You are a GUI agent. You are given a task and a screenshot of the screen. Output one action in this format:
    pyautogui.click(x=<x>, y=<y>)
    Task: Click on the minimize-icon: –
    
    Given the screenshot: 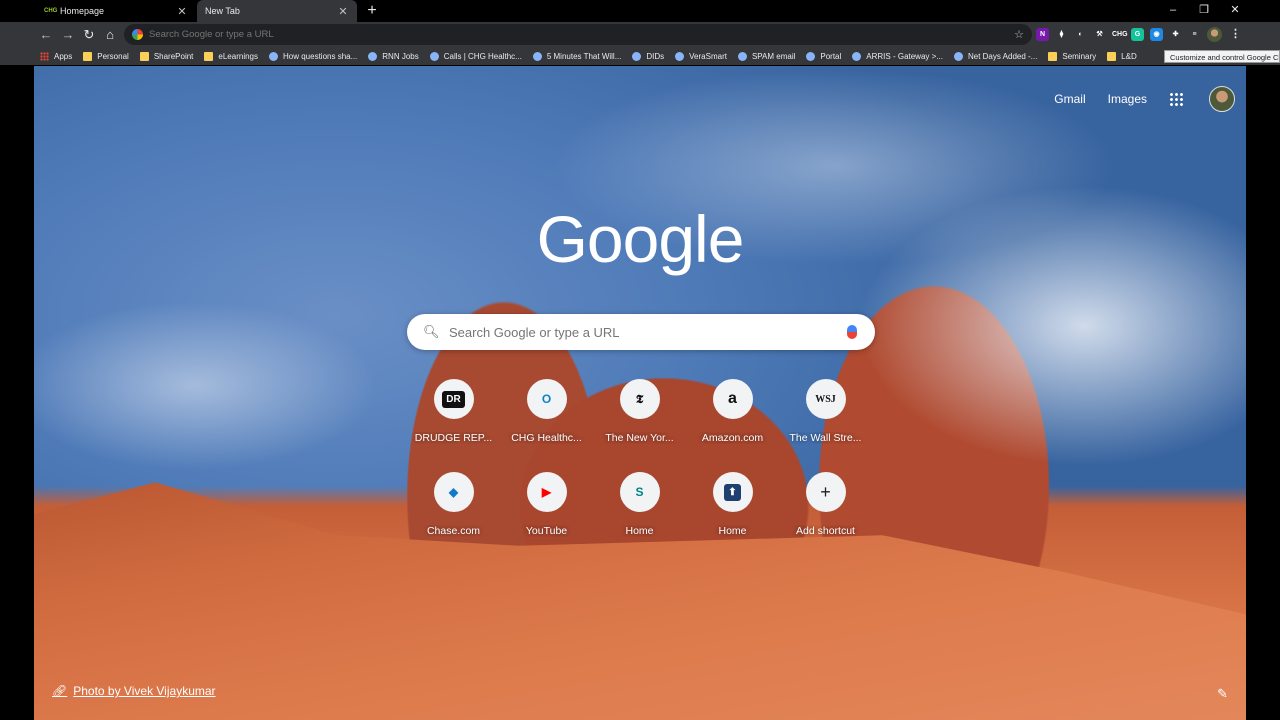 What is the action you would take?
    pyautogui.click(x=1173, y=11)
    